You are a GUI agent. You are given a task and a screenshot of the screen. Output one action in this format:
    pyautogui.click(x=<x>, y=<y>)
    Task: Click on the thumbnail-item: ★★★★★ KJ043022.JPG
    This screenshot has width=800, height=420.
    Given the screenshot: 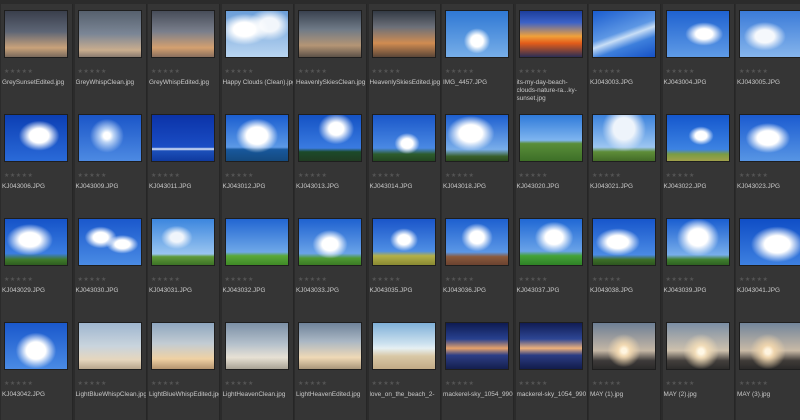 What is the action you would take?
    pyautogui.click(x=698, y=160)
    